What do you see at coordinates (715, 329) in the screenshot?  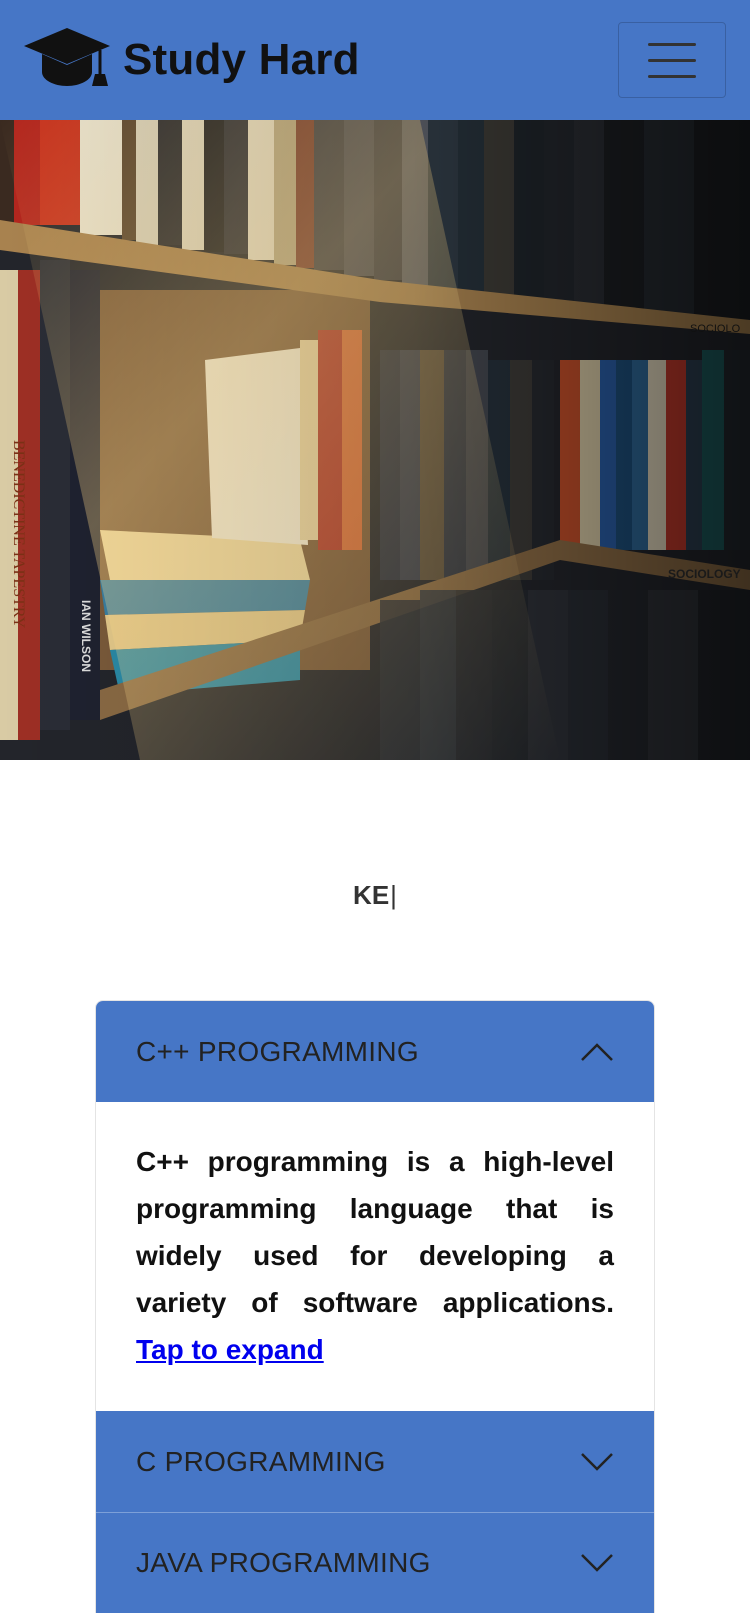 I see `svg-text: SOCIOLO` at bounding box center [715, 329].